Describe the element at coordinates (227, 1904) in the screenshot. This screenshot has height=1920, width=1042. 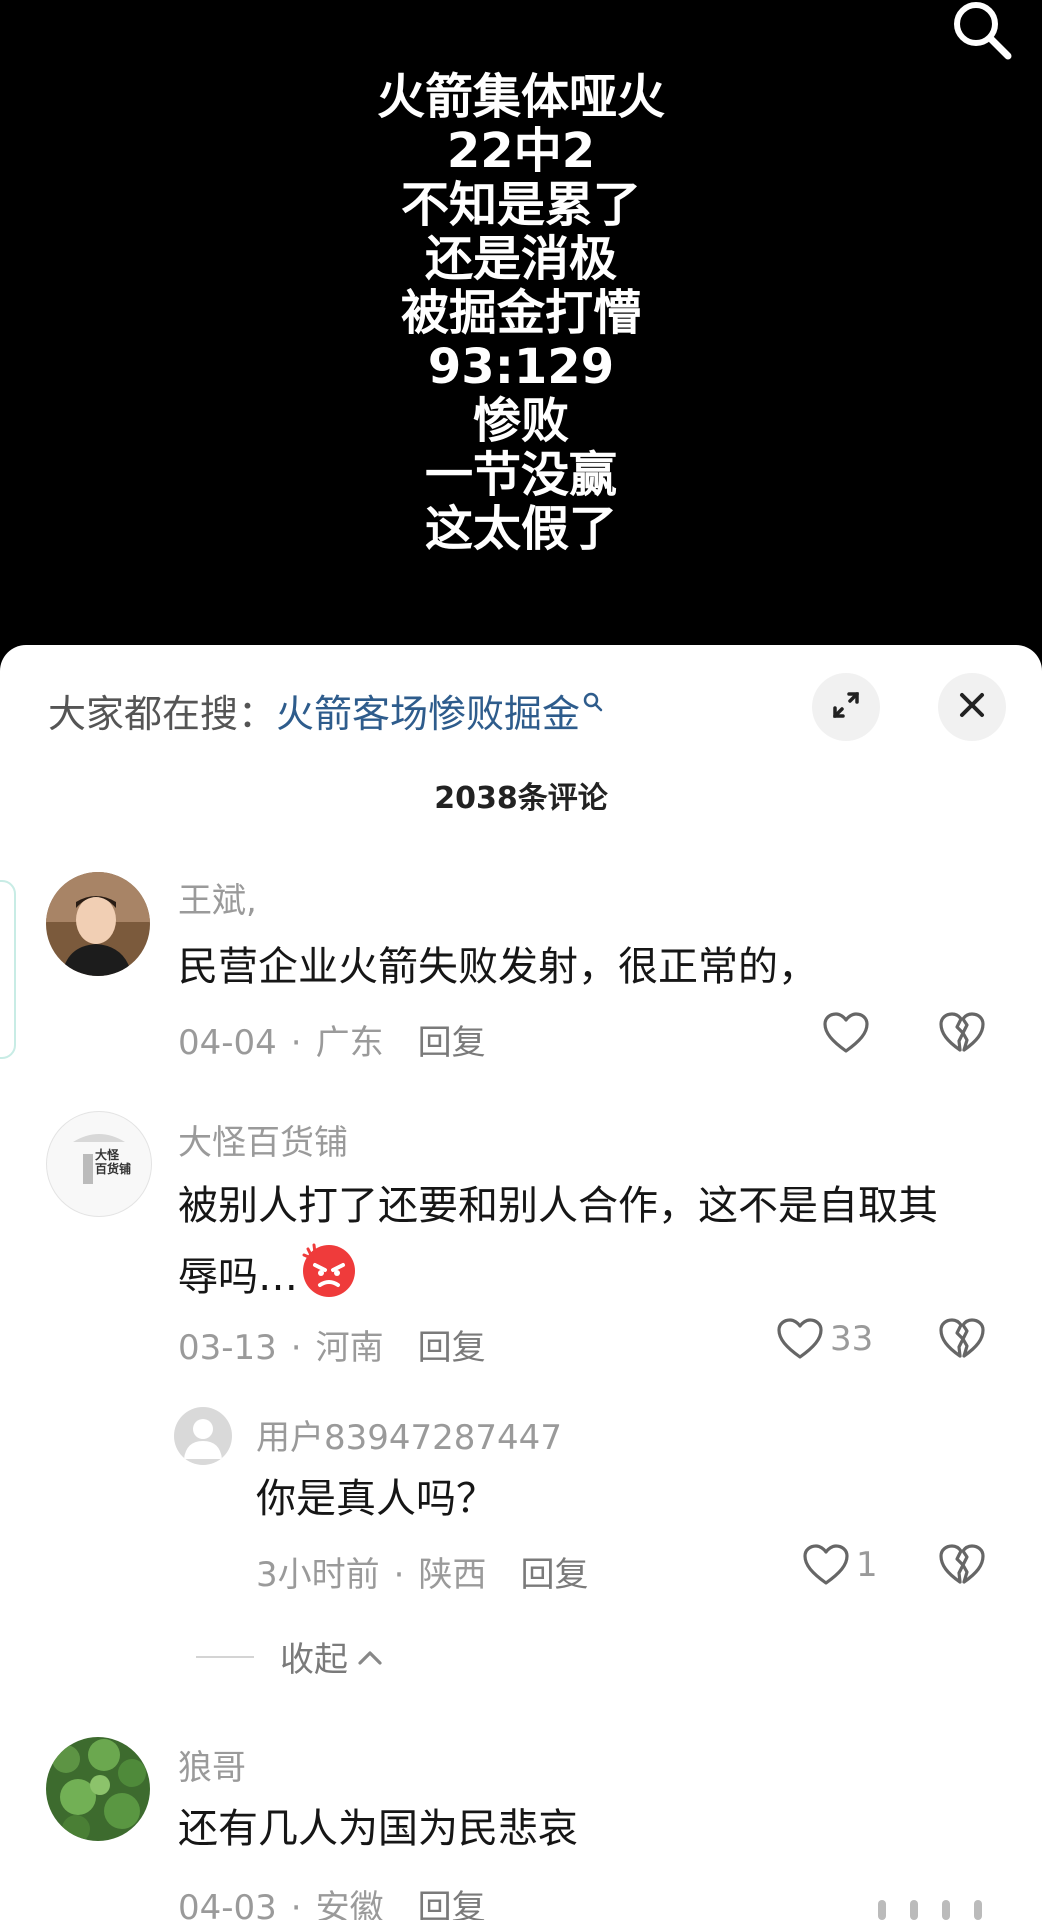
I see `comment-date: 04-03` at that location.